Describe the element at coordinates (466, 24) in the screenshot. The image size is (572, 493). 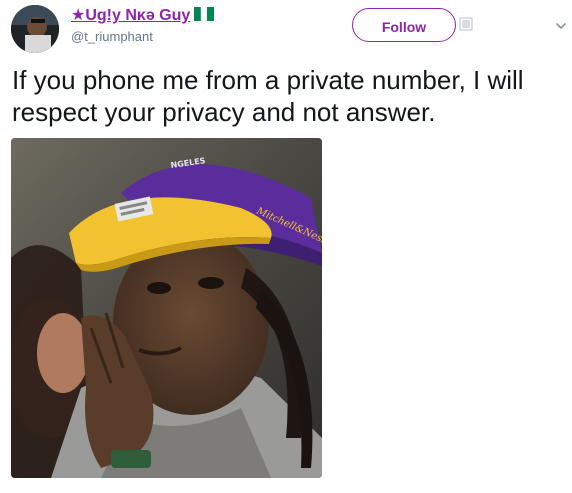
I see `block-icon` at that location.